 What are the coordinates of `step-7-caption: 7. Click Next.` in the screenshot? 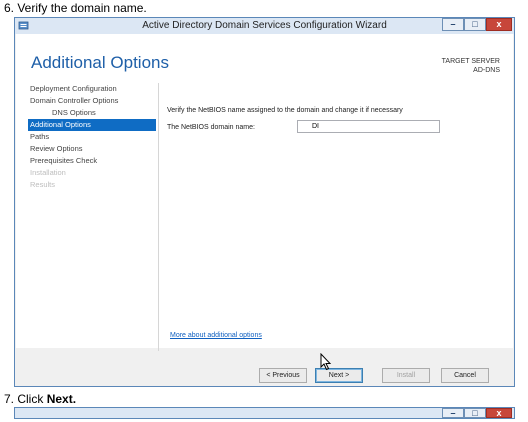 It's located at (40, 399).